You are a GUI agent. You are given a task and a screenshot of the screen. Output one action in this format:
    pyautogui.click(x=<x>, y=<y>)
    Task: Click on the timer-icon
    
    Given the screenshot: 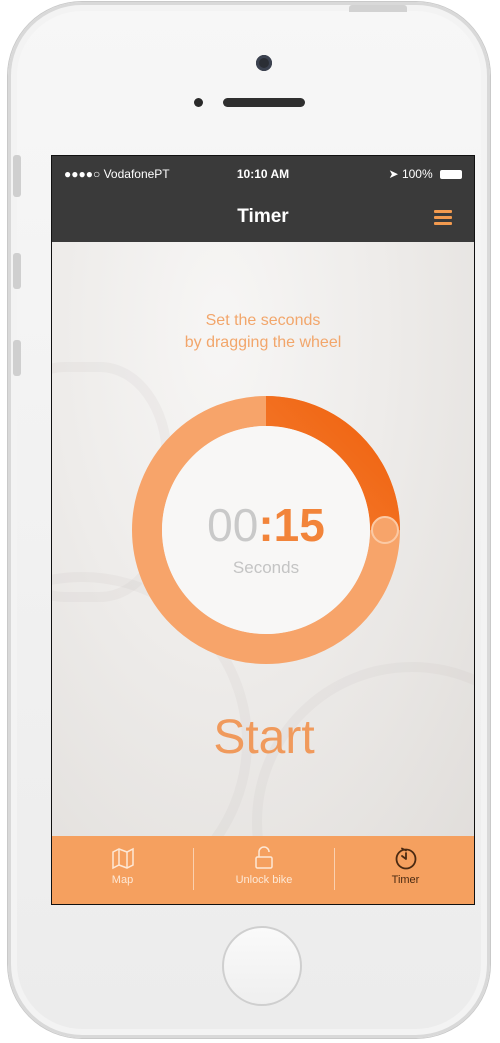 What is the action you would take?
    pyautogui.click(x=405, y=858)
    